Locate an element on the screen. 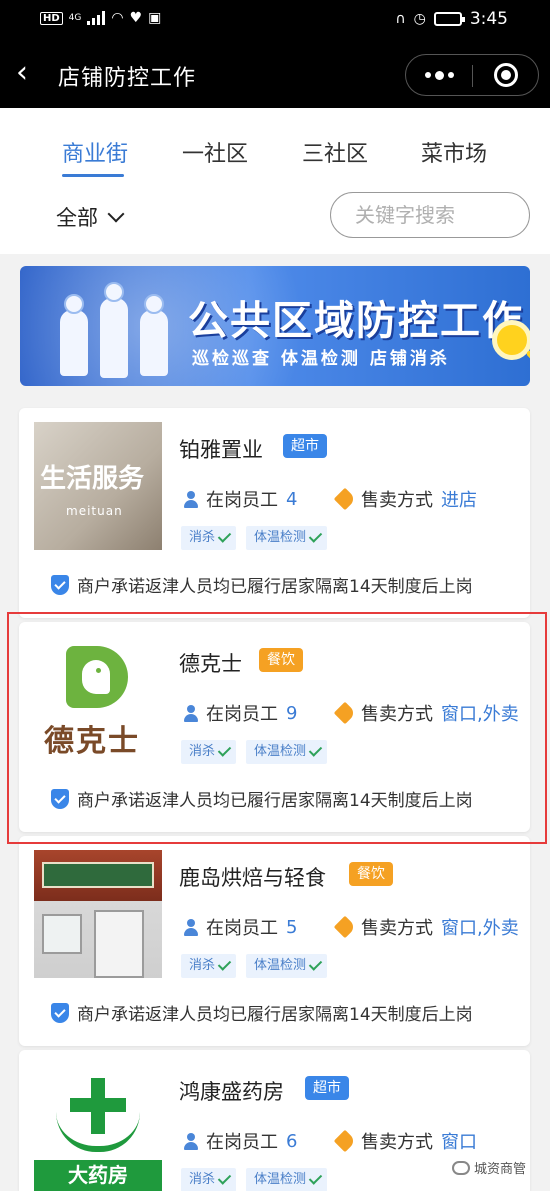 The width and height of the screenshot is (550, 1191). shop-thumbnail: 生活服务 meituan is located at coordinates (98, 486).